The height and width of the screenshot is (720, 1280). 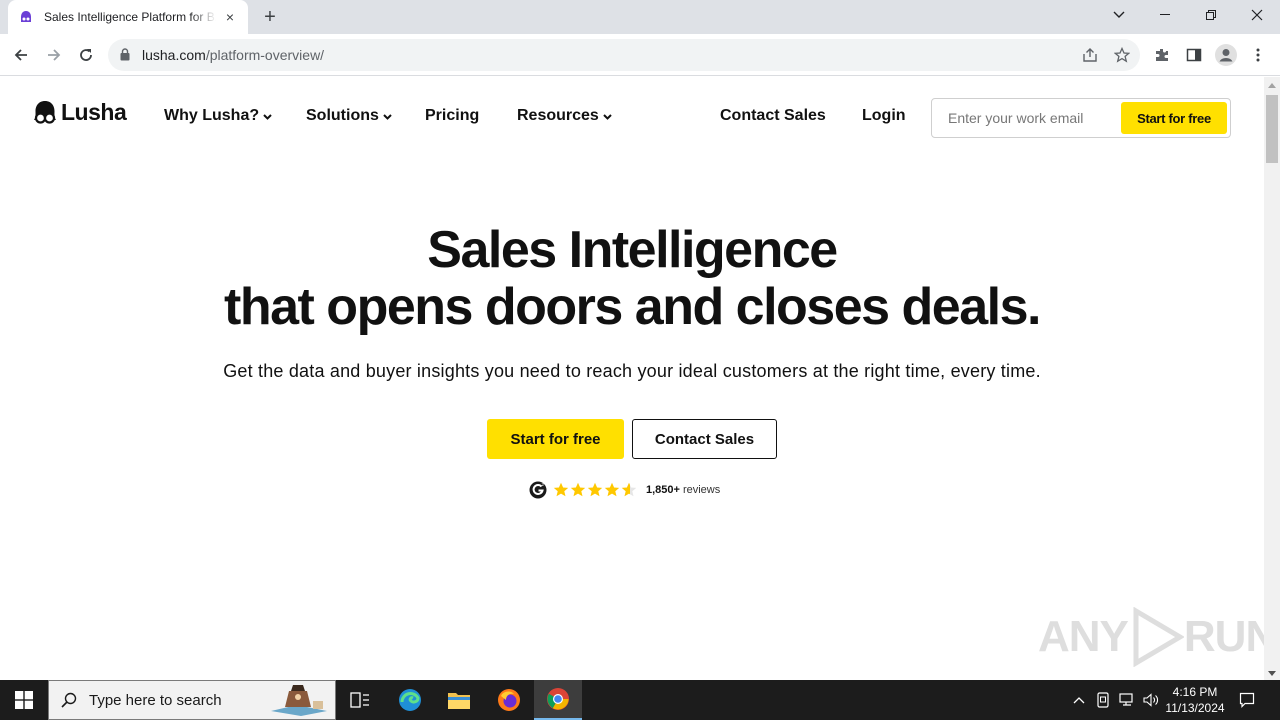 I want to click on tab-title: Sales Intelligence Platform for B2B, so click(x=130, y=17).